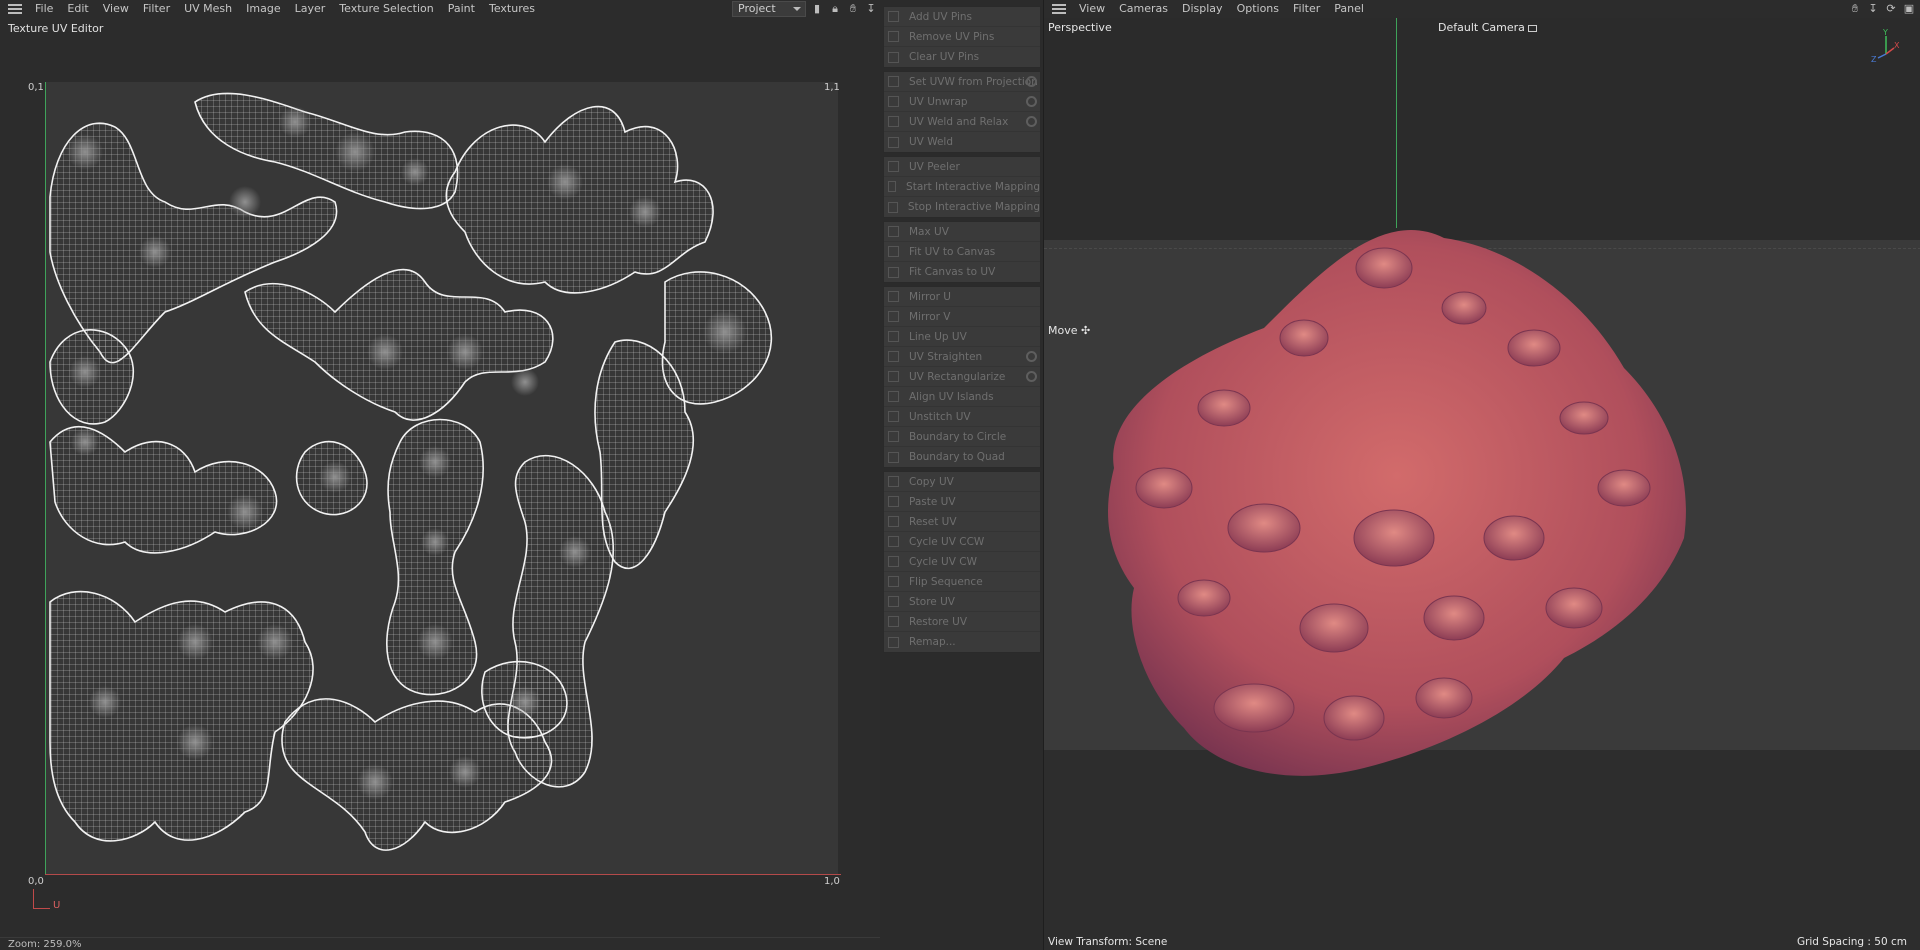 The image size is (1920, 950). I want to click on tool-add-uv-pins: Add UV Pins, so click(962, 17).